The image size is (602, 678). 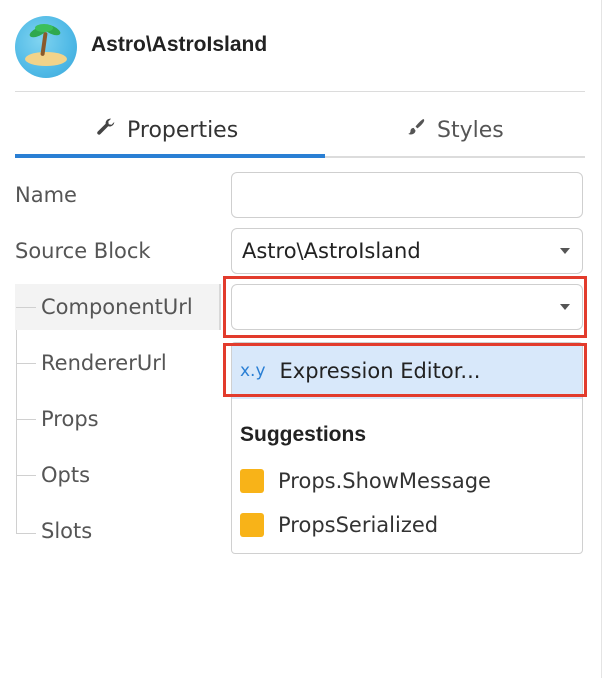 What do you see at coordinates (384, 481) in the screenshot?
I see `suggestion-label: Props.ShowMessage` at bounding box center [384, 481].